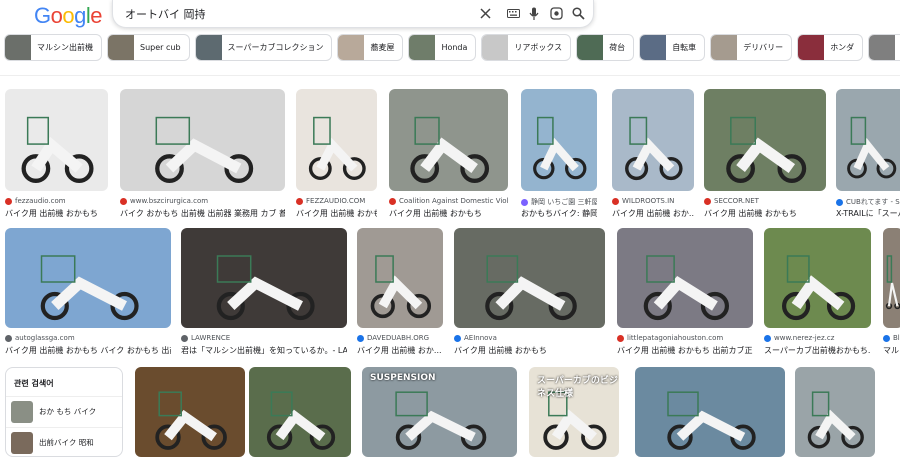 This screenshot has width=900, height=457. I want to click on filter-chip: 出前配達, so click(884, 47).